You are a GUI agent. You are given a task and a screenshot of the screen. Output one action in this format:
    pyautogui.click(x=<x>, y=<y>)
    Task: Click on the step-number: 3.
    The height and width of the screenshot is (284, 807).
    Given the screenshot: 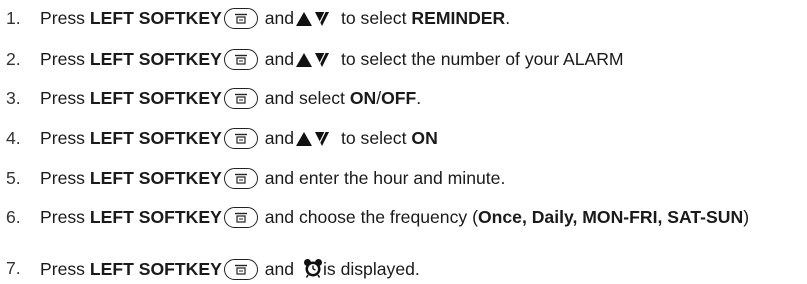 What is the action you would take?
    pyautogui.click(x=13, y=98)
    